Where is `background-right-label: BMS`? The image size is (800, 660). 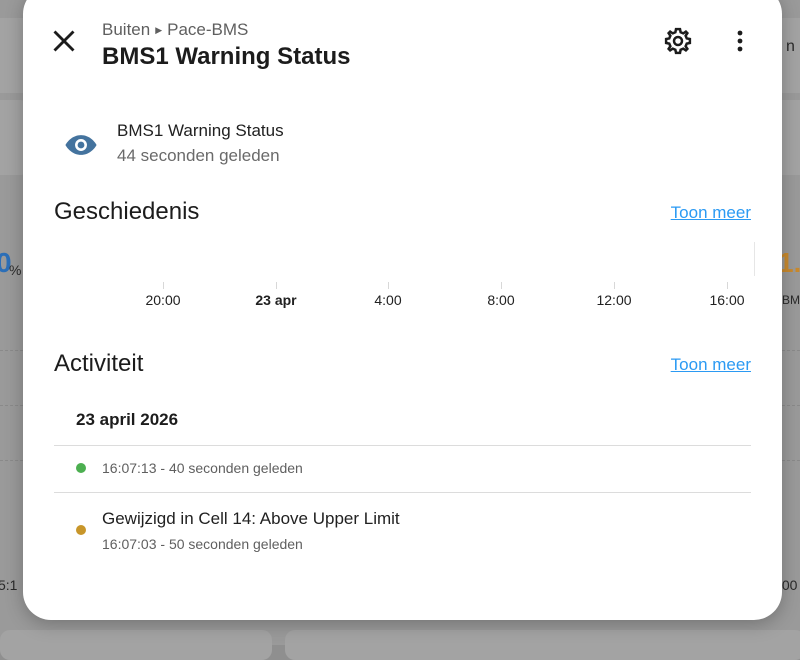 background-right-label: BMS is located at coordinates (791, 300).